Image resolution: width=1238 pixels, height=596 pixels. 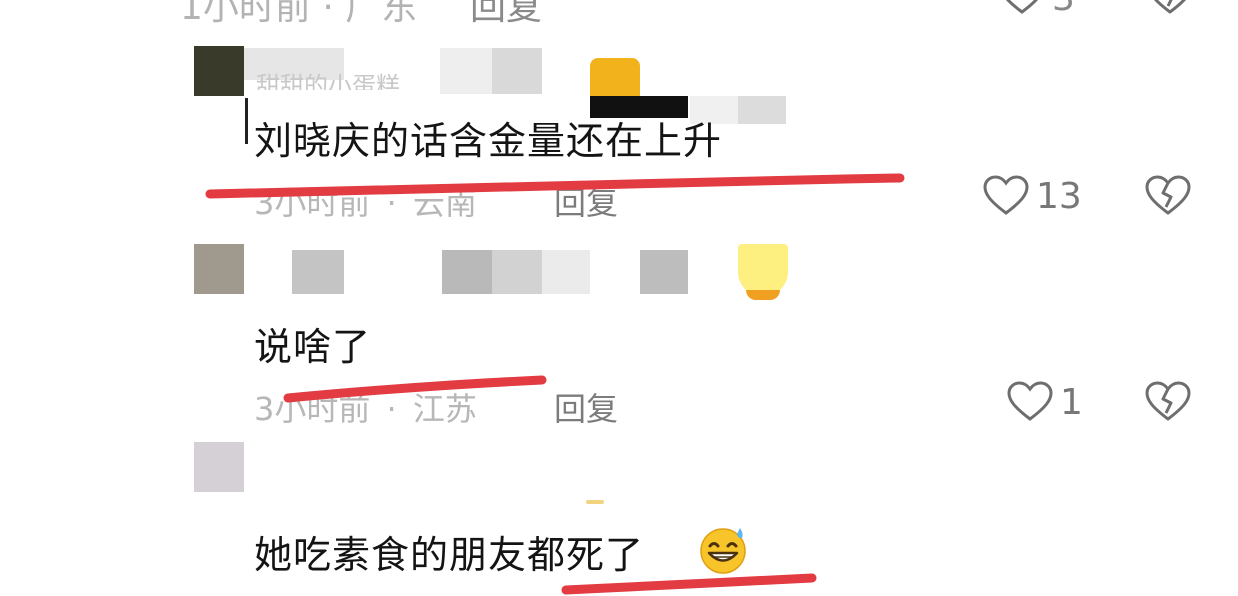 I want to click on comment-meta: 3小时前 · 江苏, so click(x=365, y=407).